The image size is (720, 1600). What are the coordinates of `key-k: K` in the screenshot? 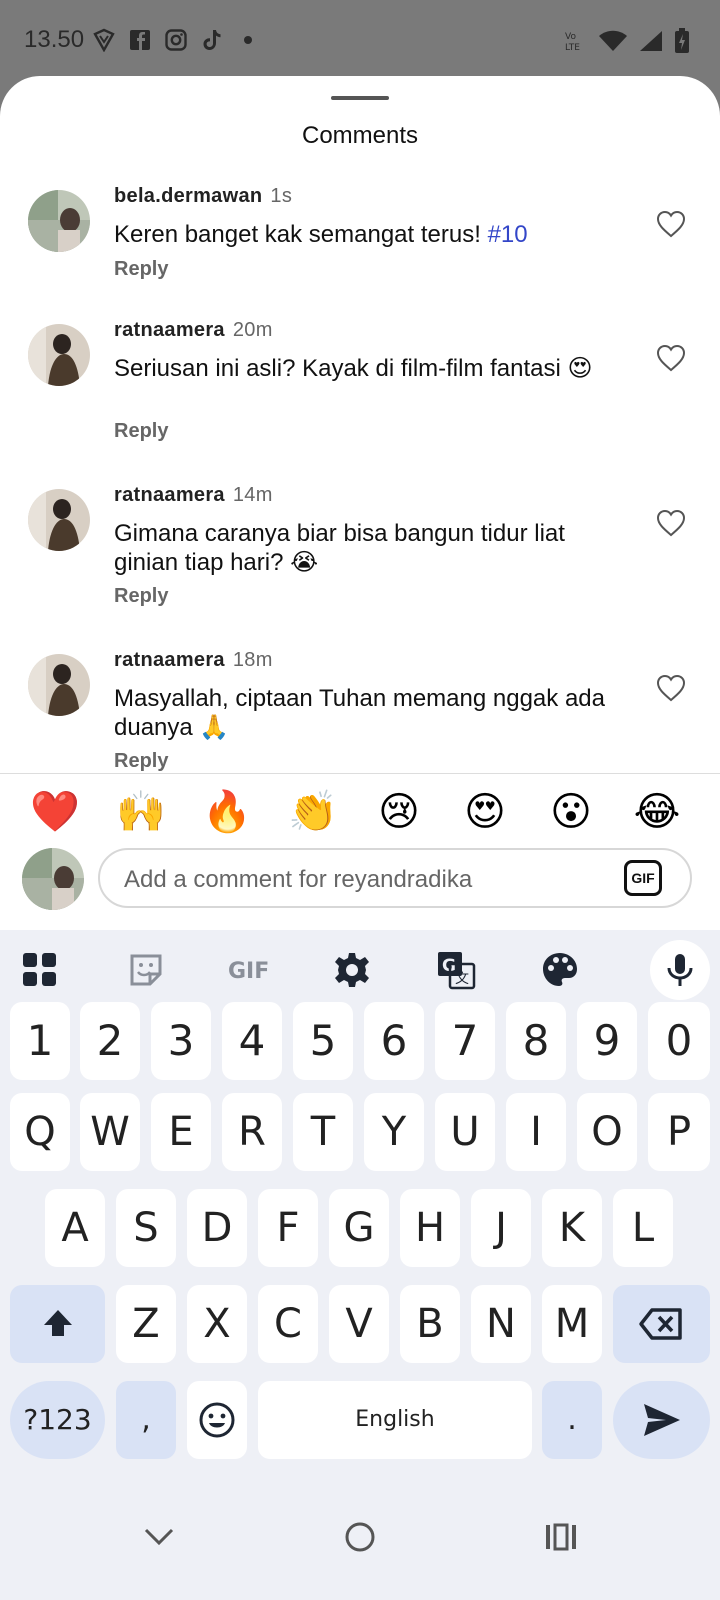 It's located at (572, 1228).